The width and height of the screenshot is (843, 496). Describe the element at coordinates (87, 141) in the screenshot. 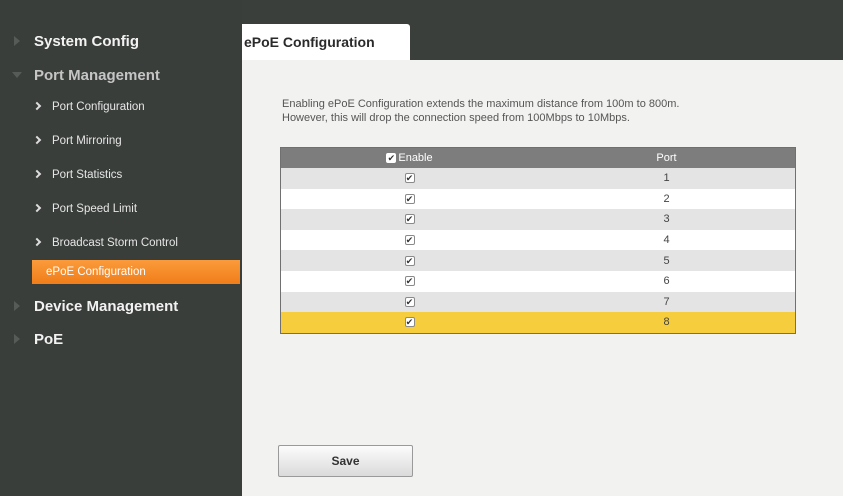

I see `sidebar-item-label: Port Mirroring` at that location.